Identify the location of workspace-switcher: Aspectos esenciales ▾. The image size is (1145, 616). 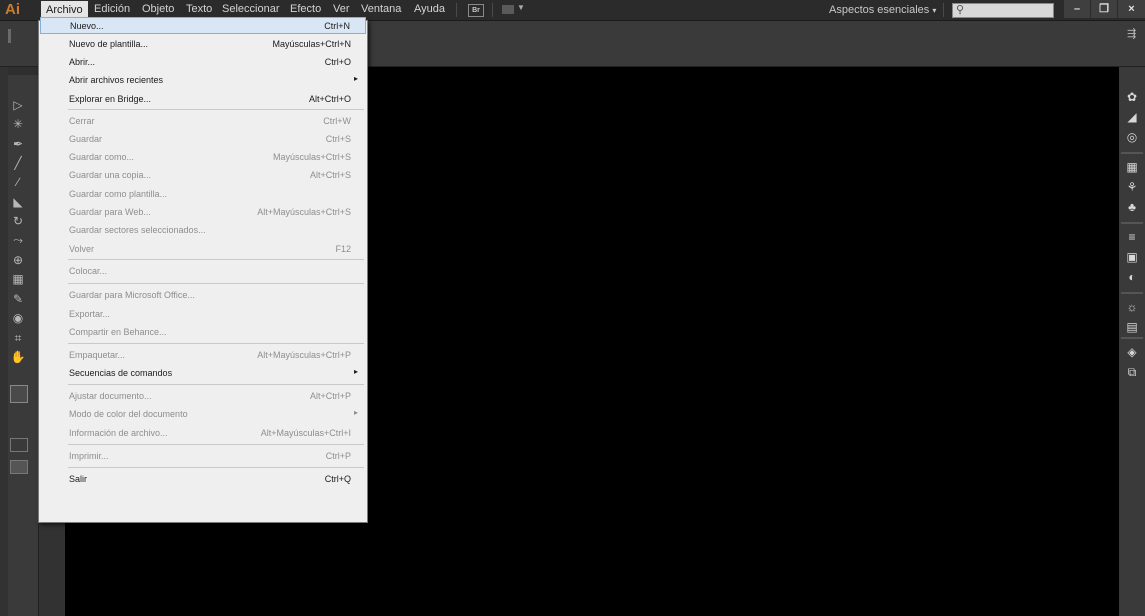
(882, 10).